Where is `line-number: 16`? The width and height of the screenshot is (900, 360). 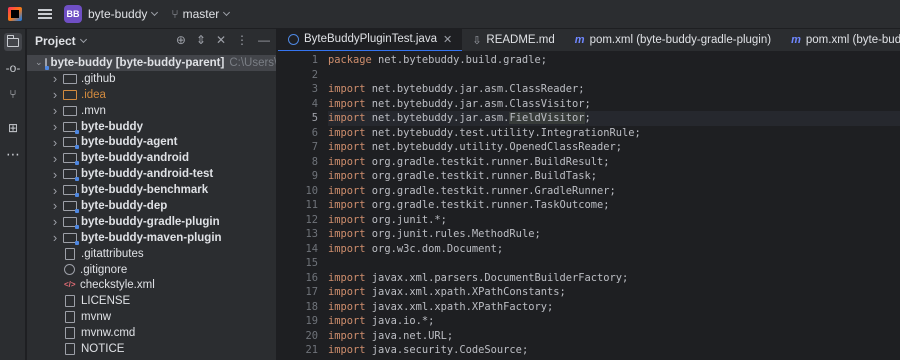 line-number: 16 is located at coordinates (311, 277).